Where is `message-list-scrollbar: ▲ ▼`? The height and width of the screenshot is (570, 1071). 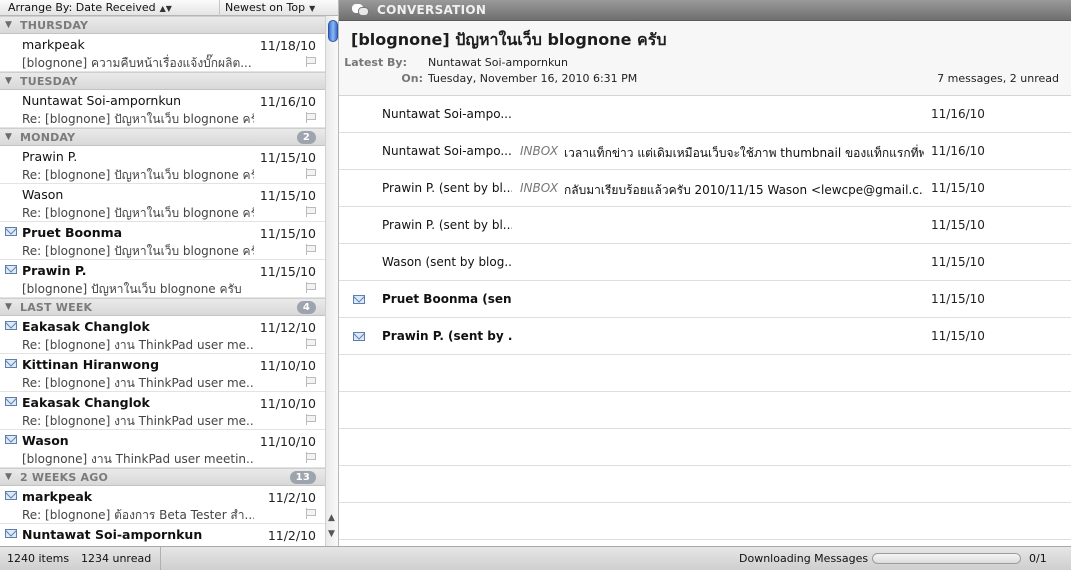
message-list-scrollbar: ▲ ▼ is located at coordinates (331, 281).